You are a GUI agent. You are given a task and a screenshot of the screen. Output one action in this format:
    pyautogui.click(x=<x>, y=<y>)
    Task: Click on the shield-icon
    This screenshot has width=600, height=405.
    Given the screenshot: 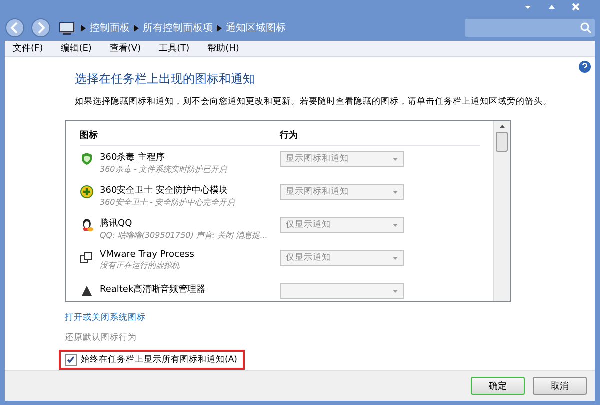 What is the action you would take?
    pyautogui.click(x=87, y=159)
    